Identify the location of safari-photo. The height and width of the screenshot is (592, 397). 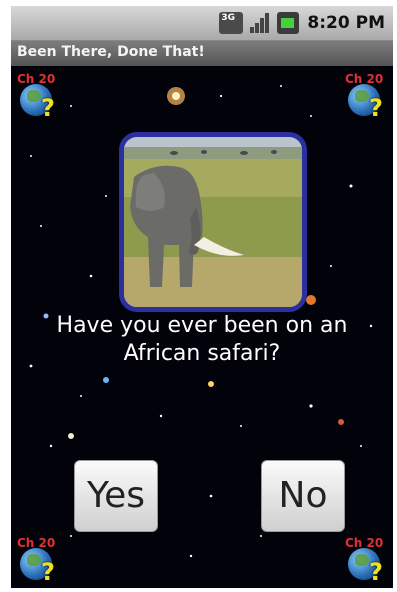
(213, 222).